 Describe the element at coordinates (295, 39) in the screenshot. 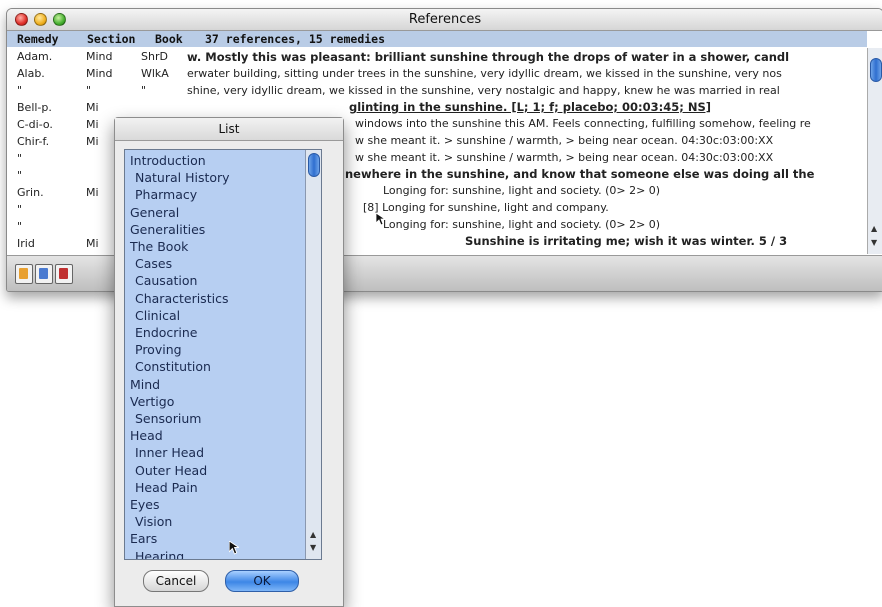

I see `references-summary: 37 references, 15 remedies` at that location.